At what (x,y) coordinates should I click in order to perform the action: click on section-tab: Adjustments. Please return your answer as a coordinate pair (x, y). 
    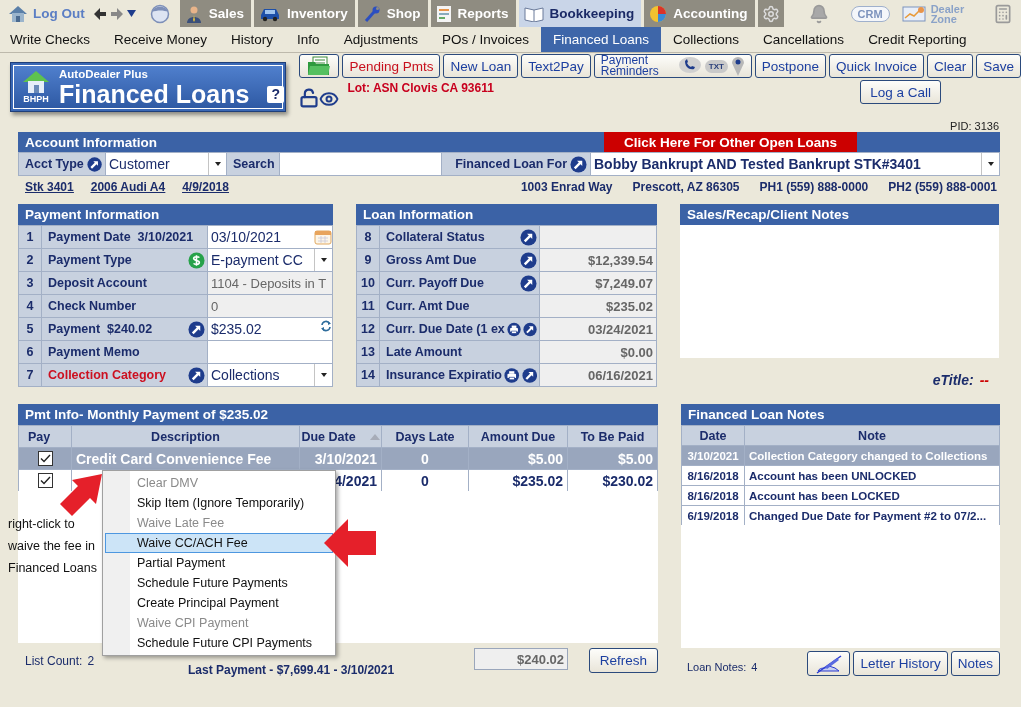
    Looking at the image, I should click on (380, 39).